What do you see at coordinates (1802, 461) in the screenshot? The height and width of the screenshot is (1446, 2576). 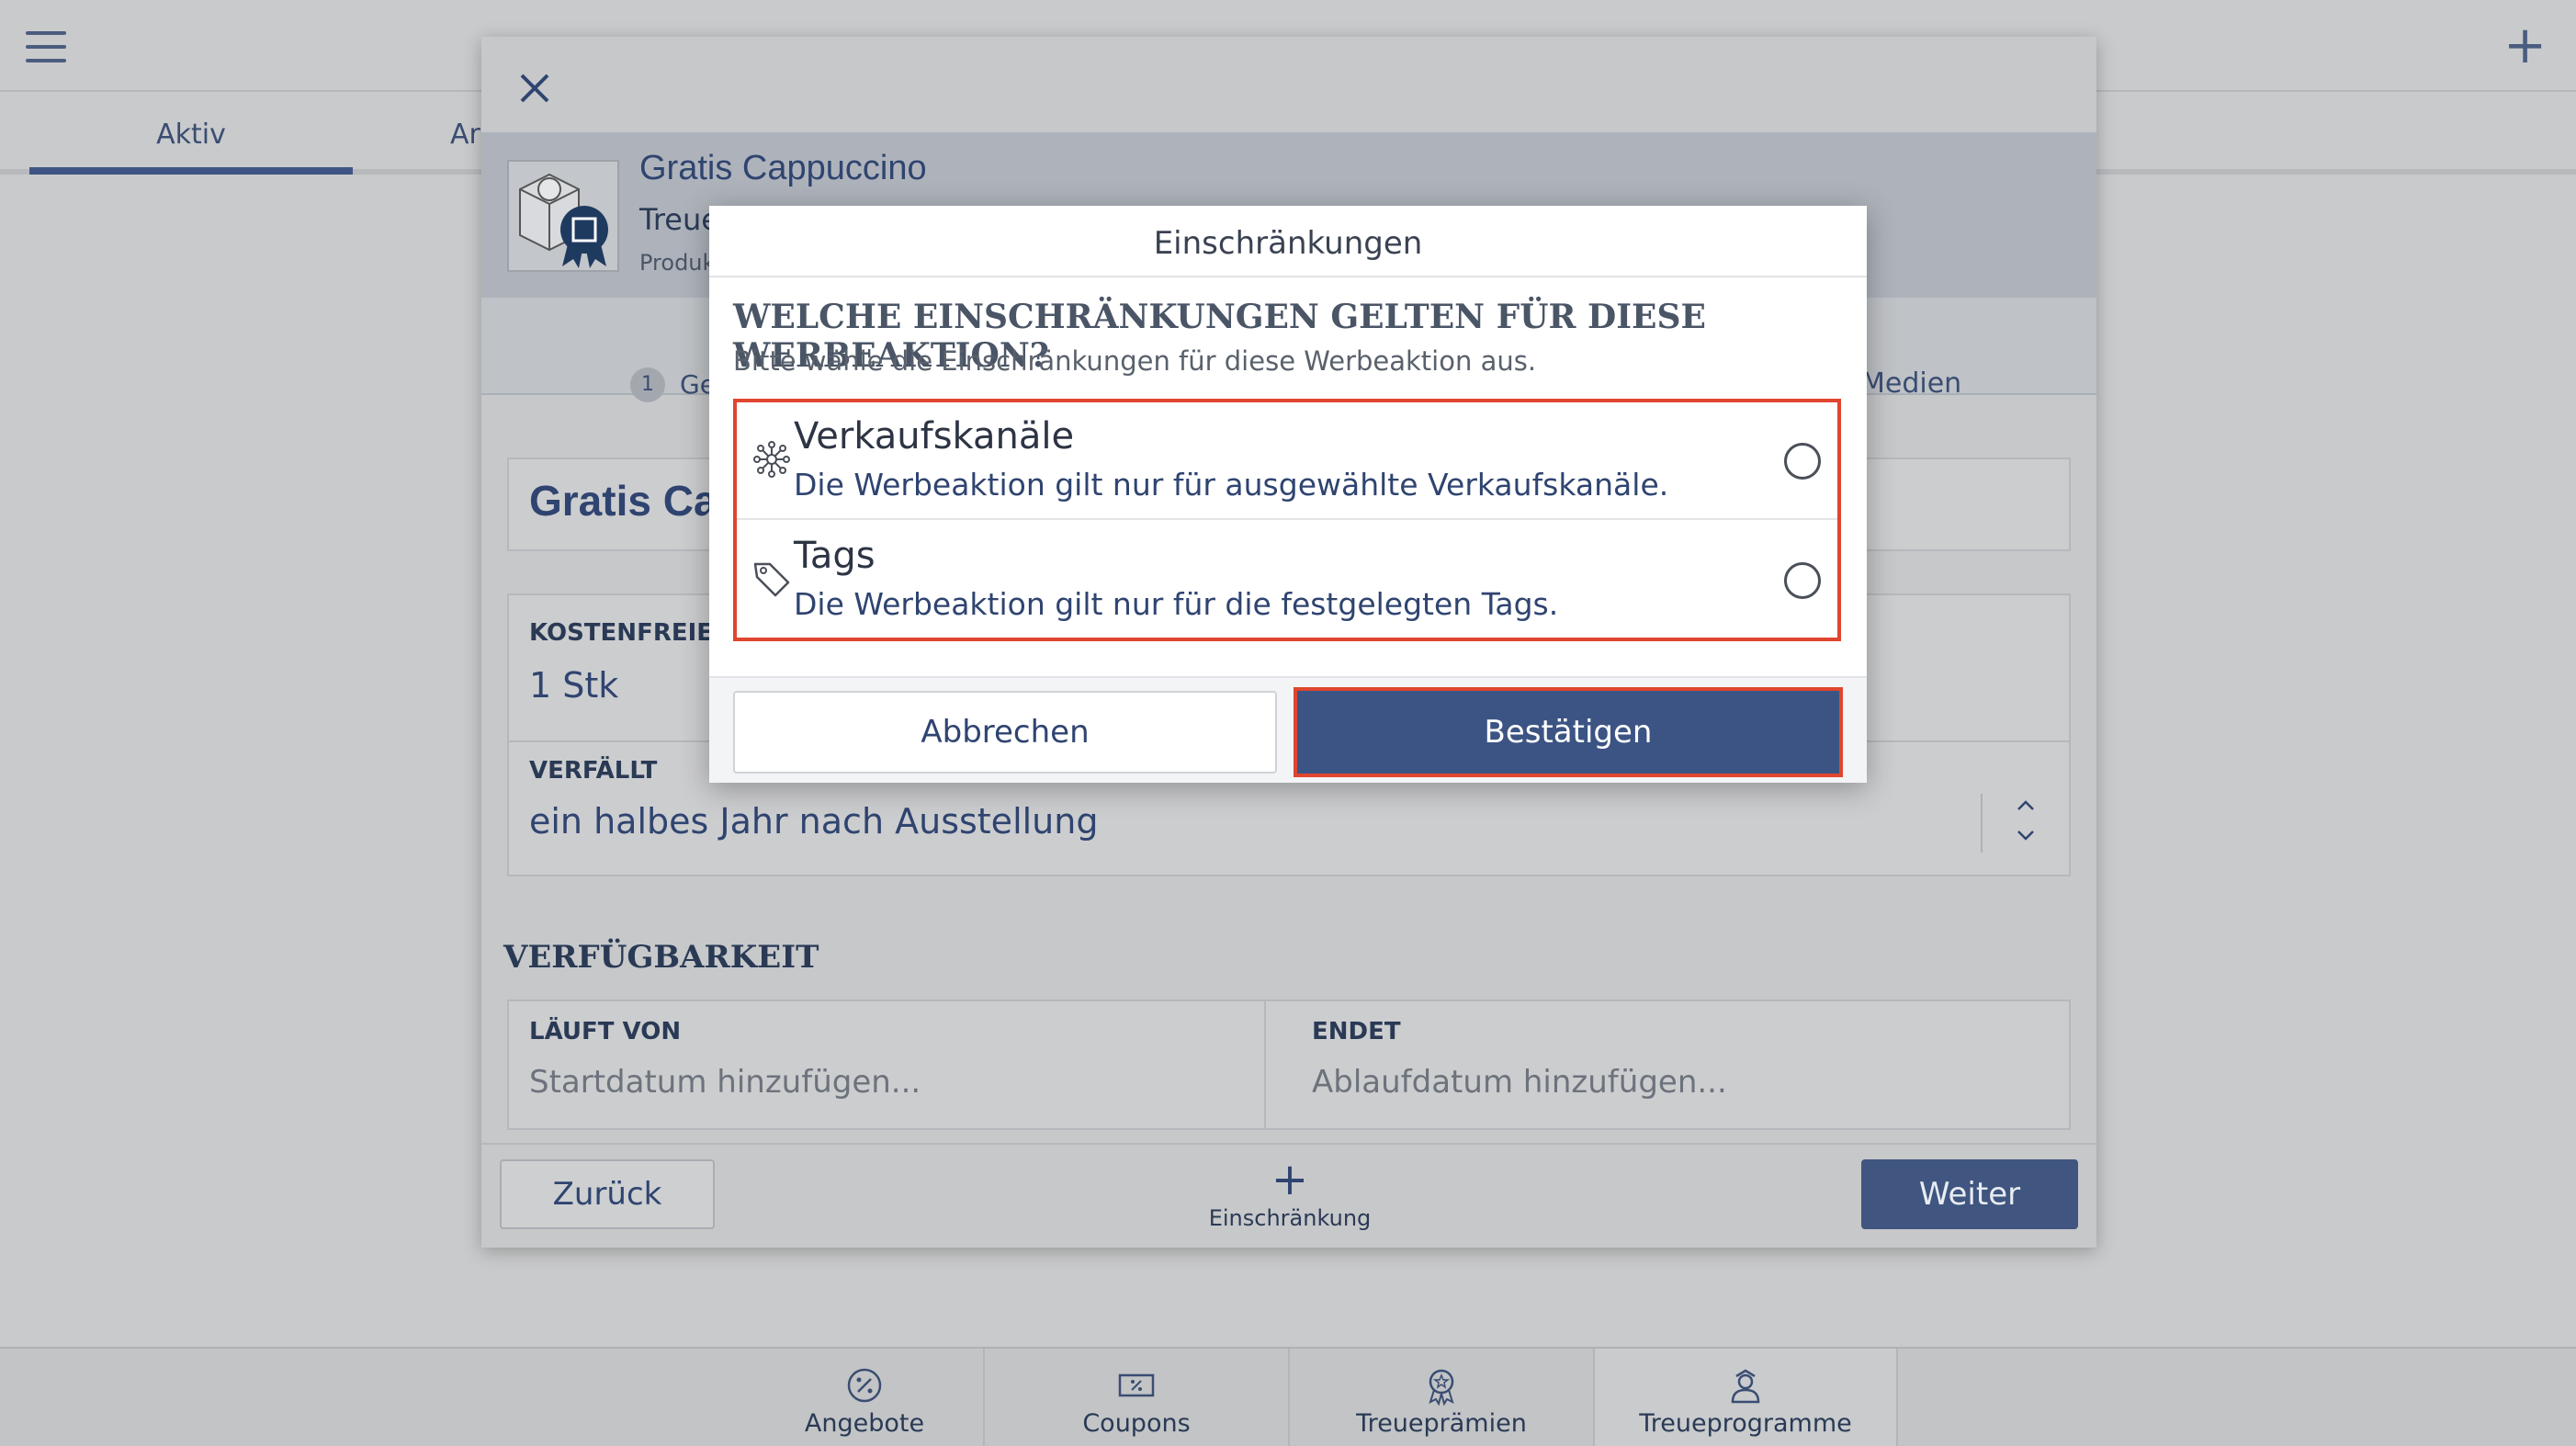 I see `radio-sales-channels` at bounding box center [1802, 461].